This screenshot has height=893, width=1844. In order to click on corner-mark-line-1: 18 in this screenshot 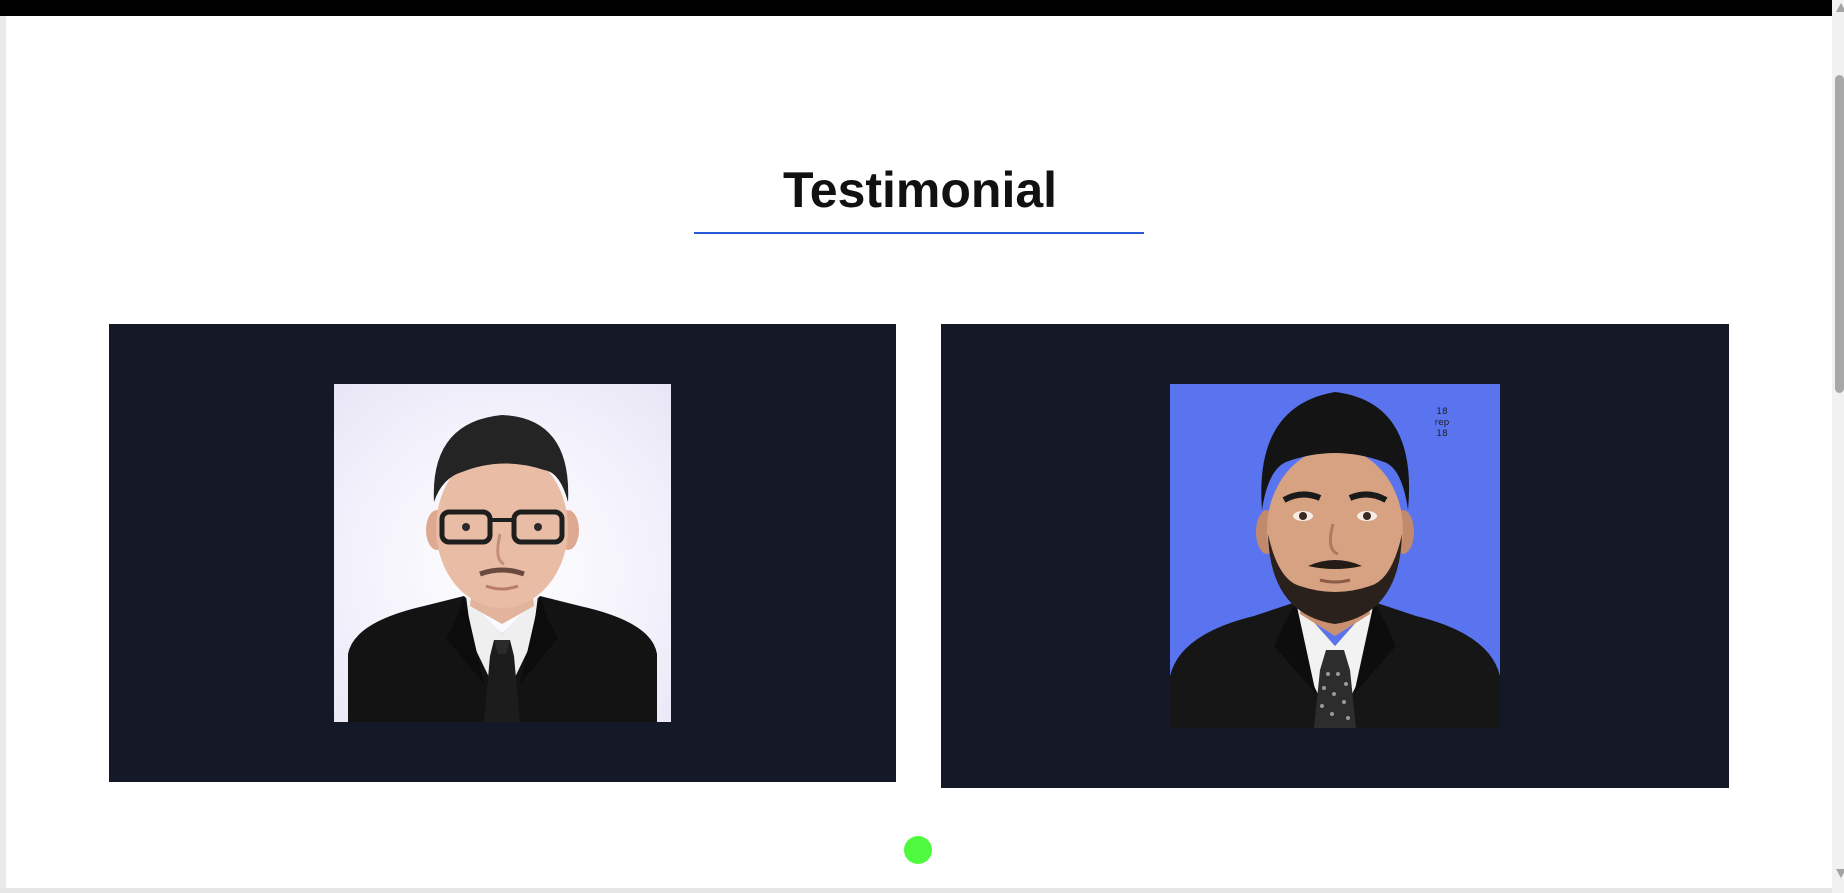, I will do `click(1442, 412)`.